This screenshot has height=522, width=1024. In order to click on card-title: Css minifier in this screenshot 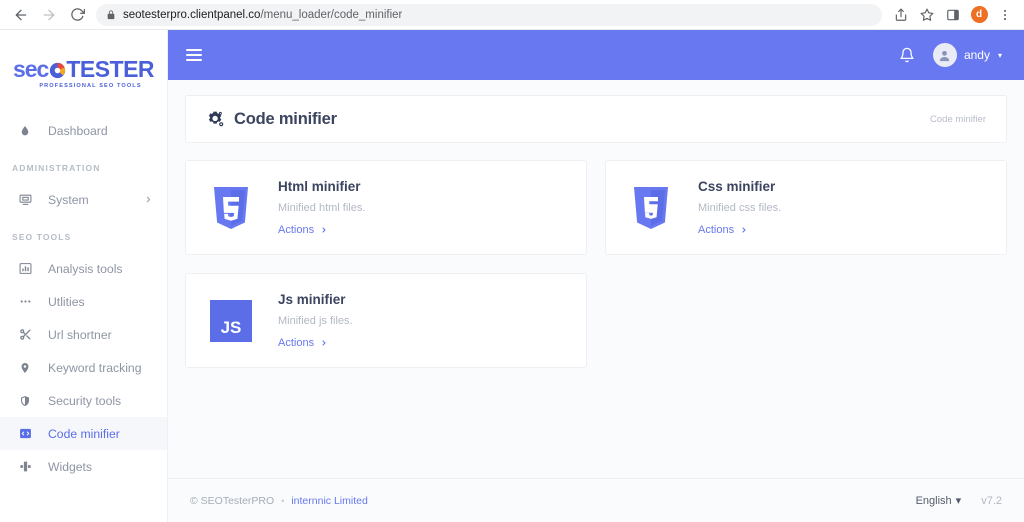, I will do `click(737, 186)`.